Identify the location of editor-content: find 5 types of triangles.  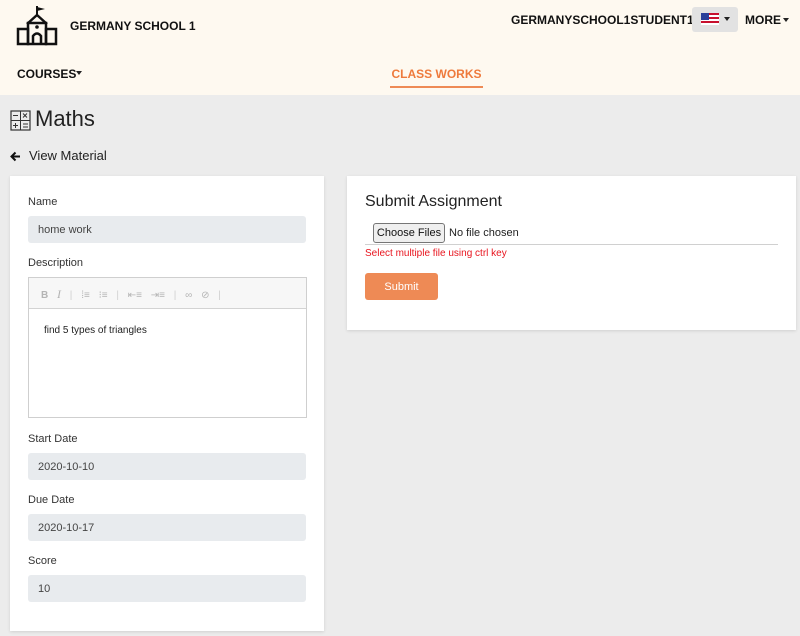
(167, 322).